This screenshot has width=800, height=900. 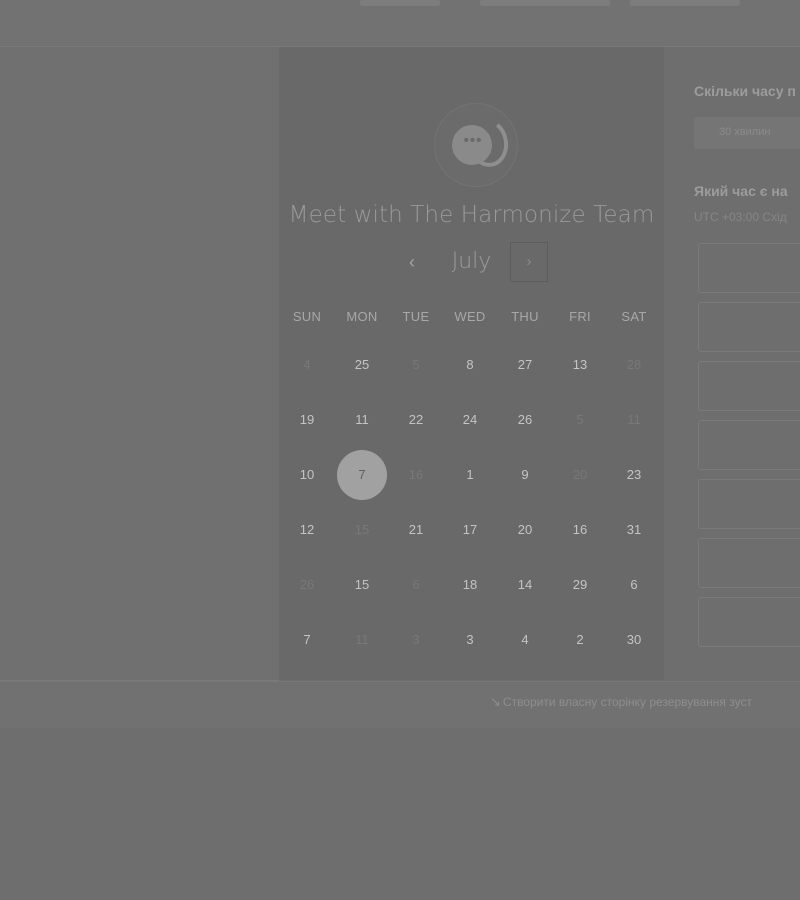 I want to click on calendar-day: 28, so click(x=634, y=364).